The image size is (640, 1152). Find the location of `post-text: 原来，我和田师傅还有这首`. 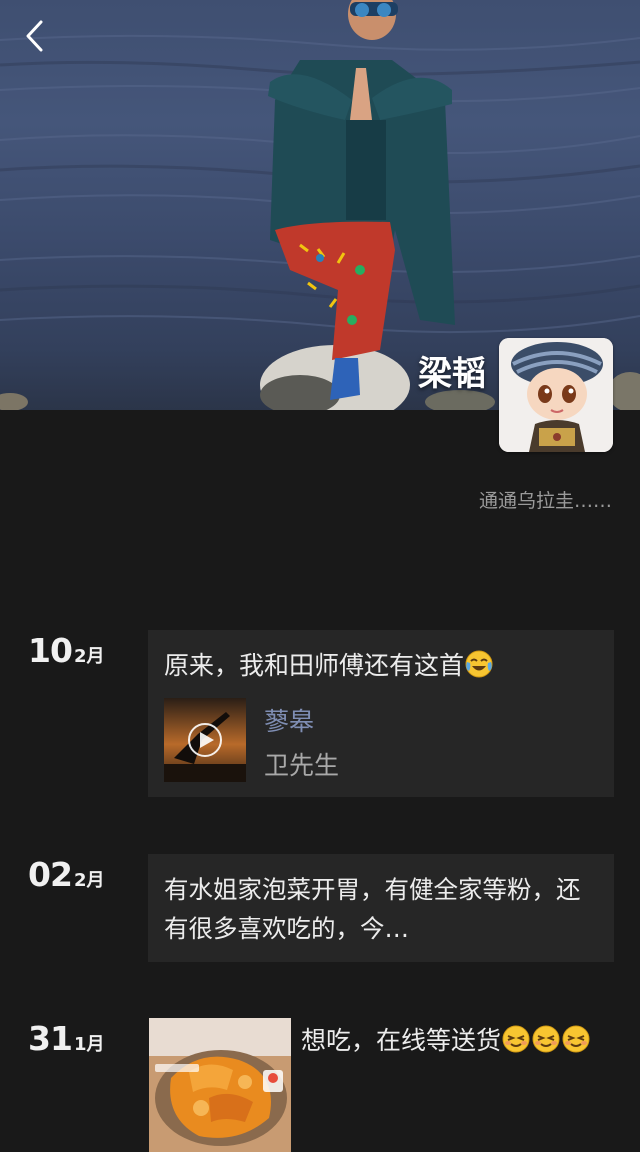

post-text: 原来，我和田师傅还有这首 is located at coordinates (329, 664).